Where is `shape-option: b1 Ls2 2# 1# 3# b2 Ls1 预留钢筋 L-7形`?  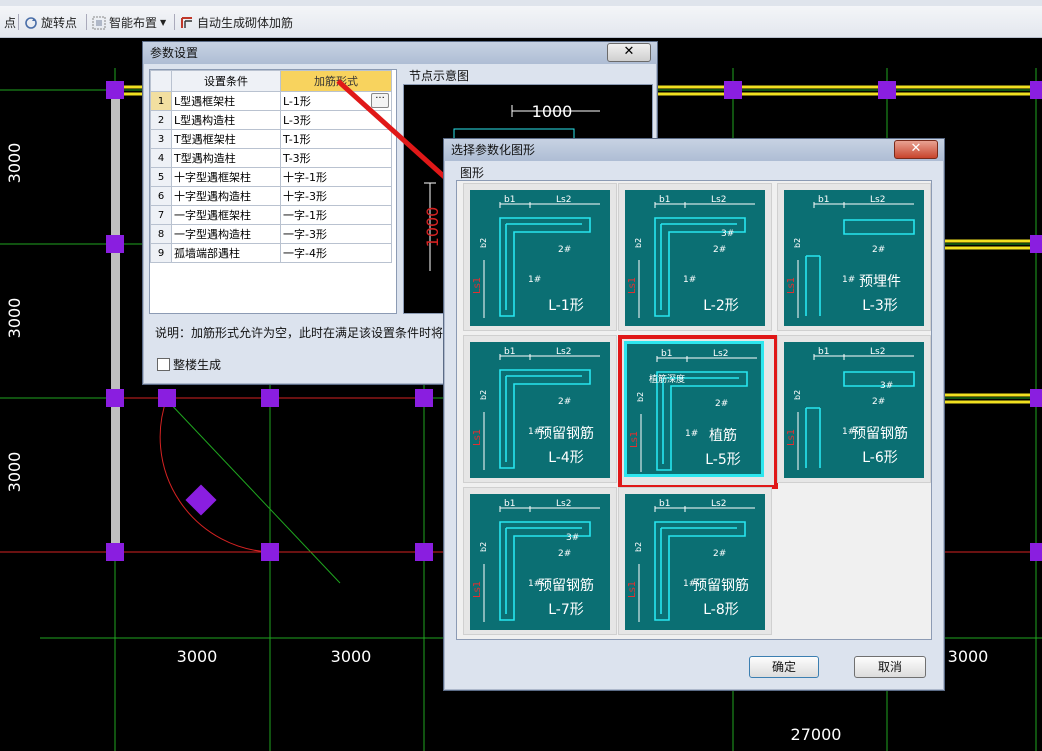 shape-option: b1 Ls2 2# 1# 3# b2 Ls1 预留钢筋 L-7形 is located at coordinates (540, 561).